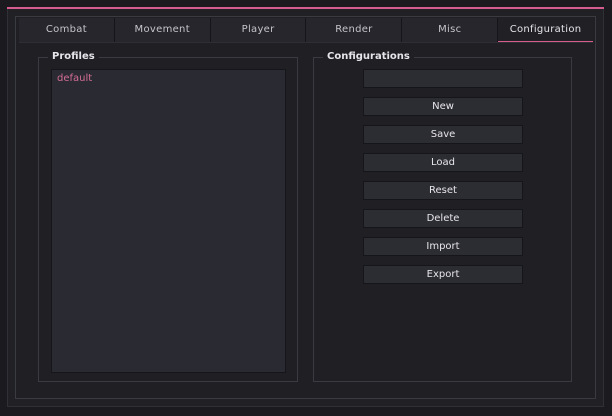 Image resolution: width=612 pixels, height=416 pixels. What do you see at coordinates (443, 134) in the screenshot?
I see `save-button: Save` at bounding box center [443, 134].